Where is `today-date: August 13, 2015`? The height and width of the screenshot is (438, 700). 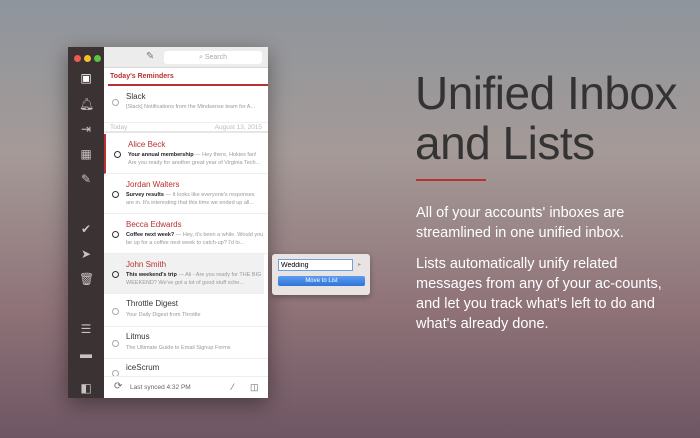 today-date: August 13, 2015 is located at coordinates (238, 127).